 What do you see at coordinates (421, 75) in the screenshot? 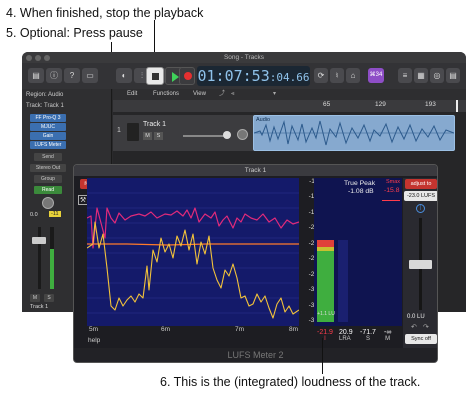
I see `note-pad-icon: ▦` at bounding box center [421, 75].